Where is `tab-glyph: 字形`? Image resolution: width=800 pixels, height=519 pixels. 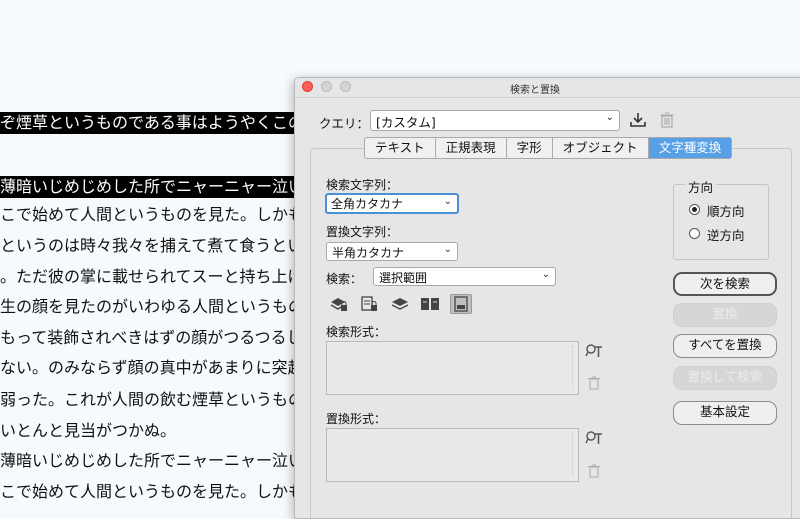 tab-glyph: 字形 is located at coordinates (530, 148).